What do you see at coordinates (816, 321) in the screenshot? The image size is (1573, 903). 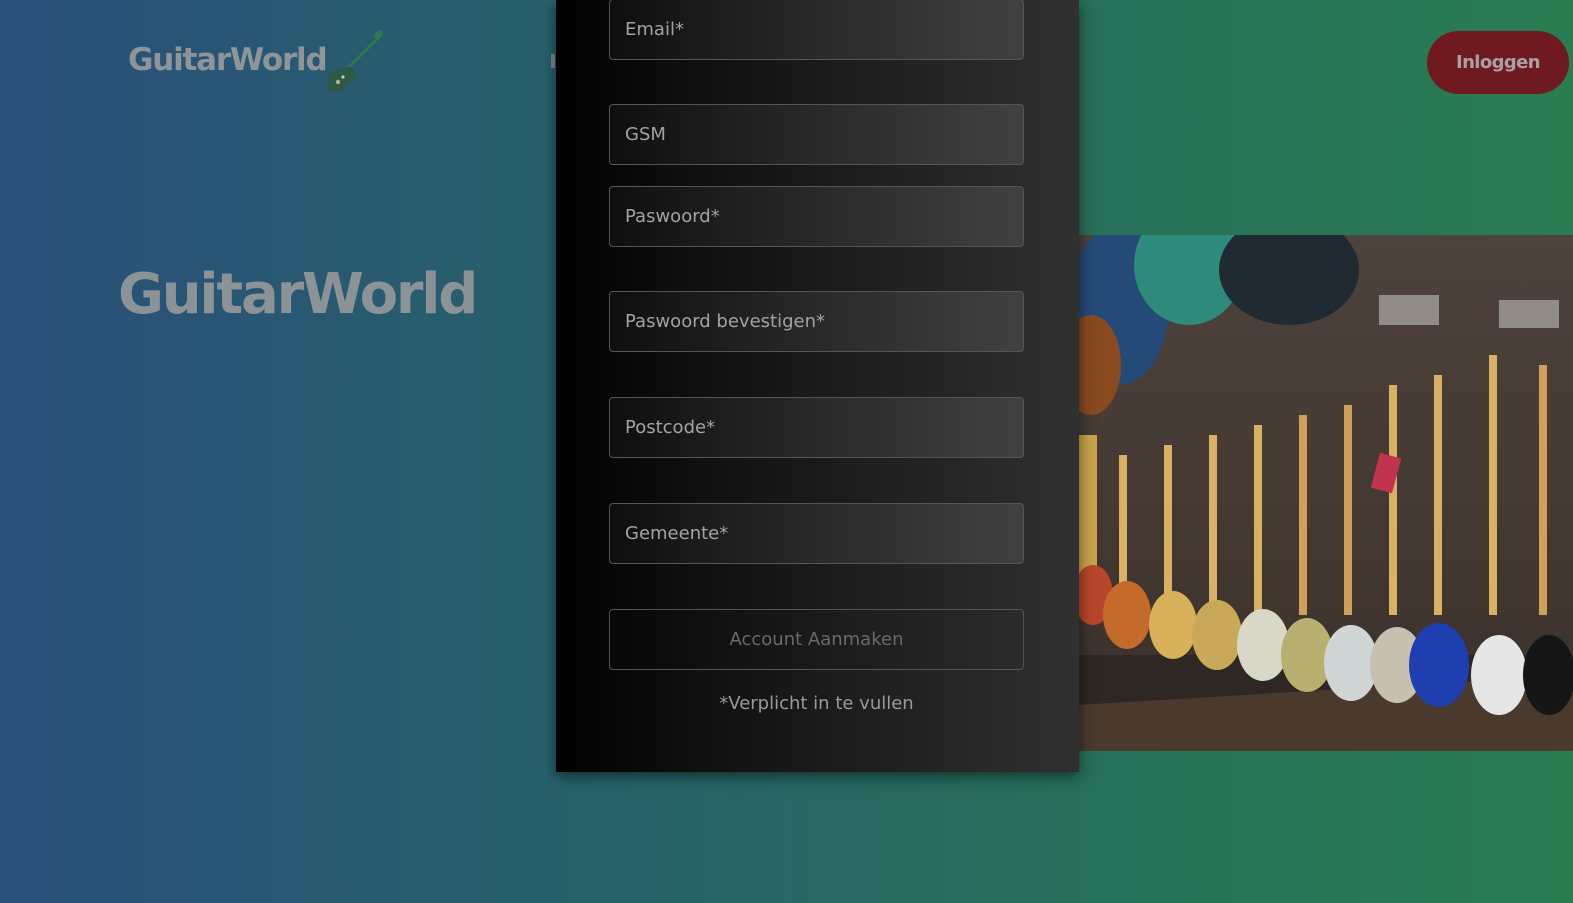 I see `password-confirm-field` at bounding box center [816, 321].